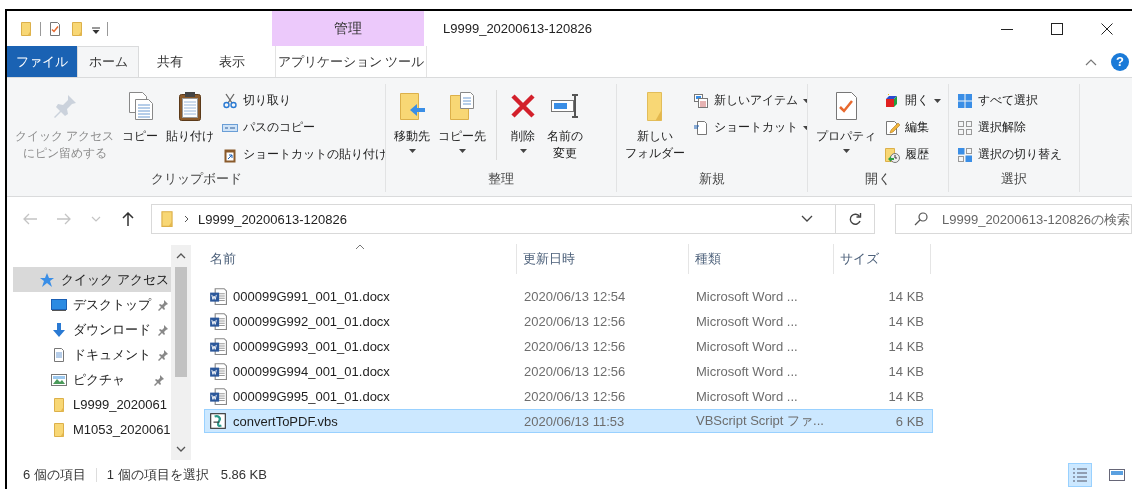 The width and height of the screenshot is (1132, 489). Describe the element at coordinates (181, 256) in the screenshot. I see `scroll-up-icon` at that location.